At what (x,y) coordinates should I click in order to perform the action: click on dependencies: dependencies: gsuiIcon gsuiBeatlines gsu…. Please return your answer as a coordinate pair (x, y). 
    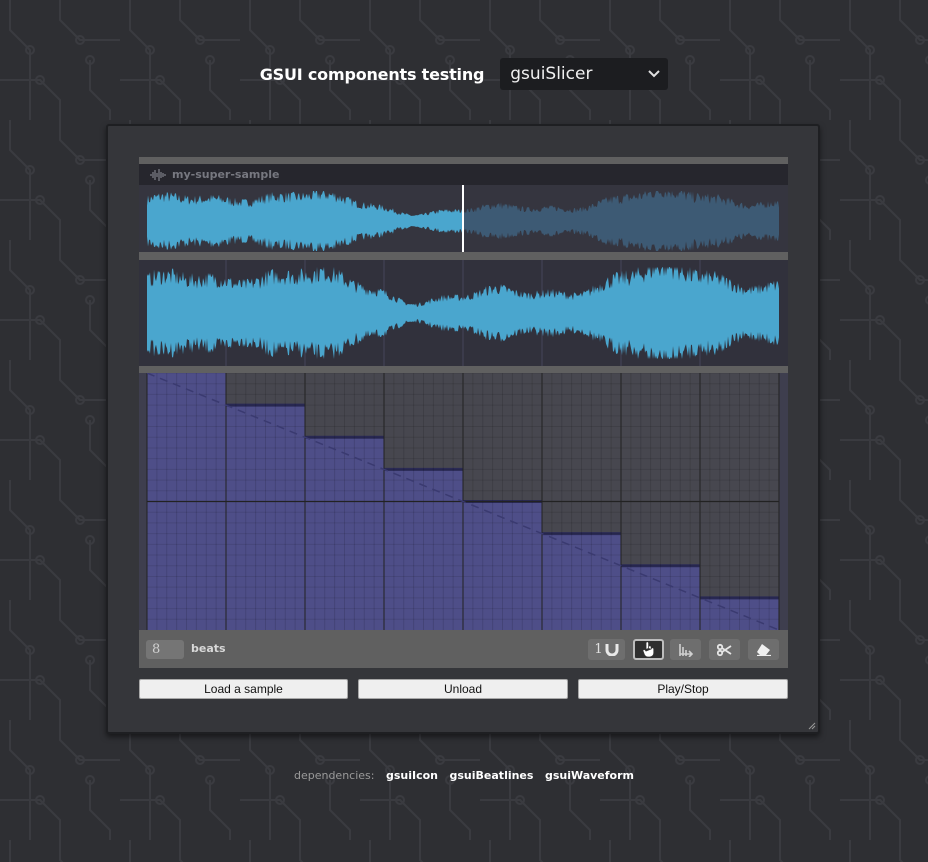
    Looking at the image, I should click on (464, 775).